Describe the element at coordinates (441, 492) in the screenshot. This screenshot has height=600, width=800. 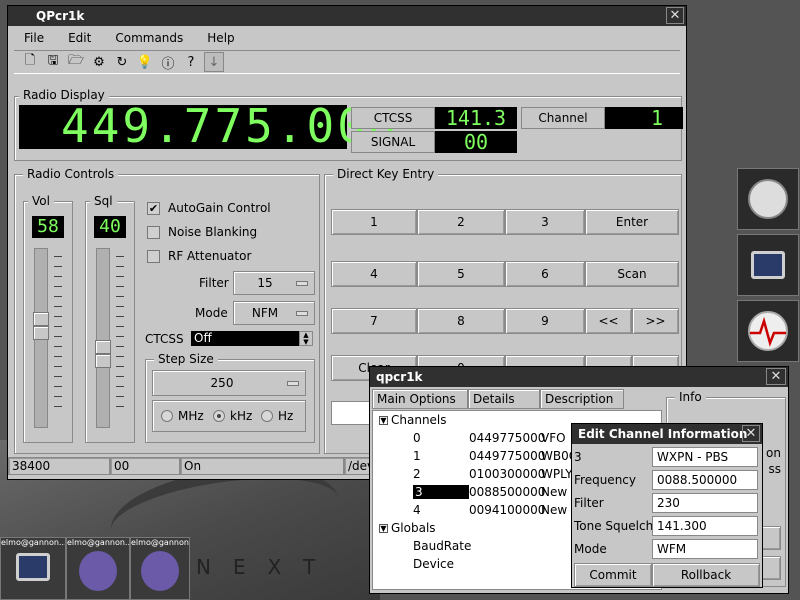
I see `channel-id: 3` at that location.